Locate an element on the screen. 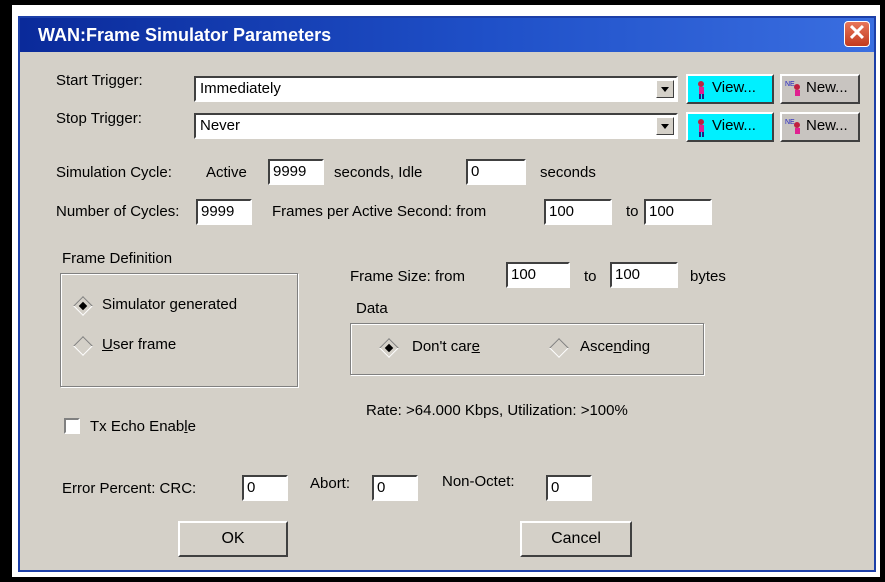  abort-label: Abort: is located at coordinates (330, 483).